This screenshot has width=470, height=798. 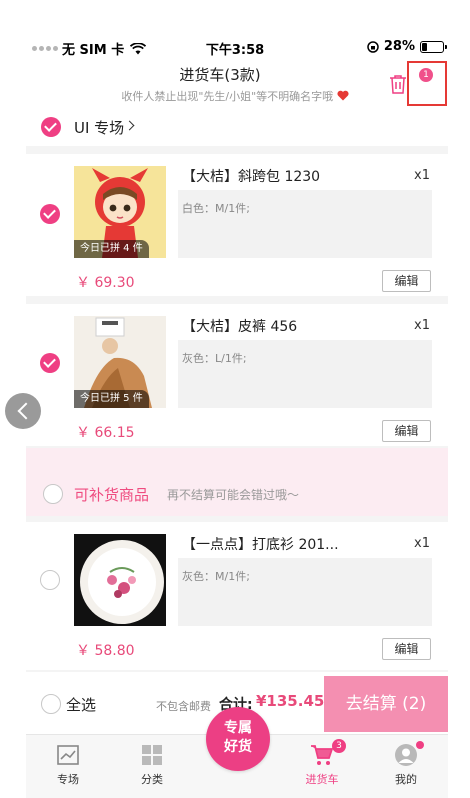 I want to click on restock-title: 可补货商品, so click(x=112, y=495).